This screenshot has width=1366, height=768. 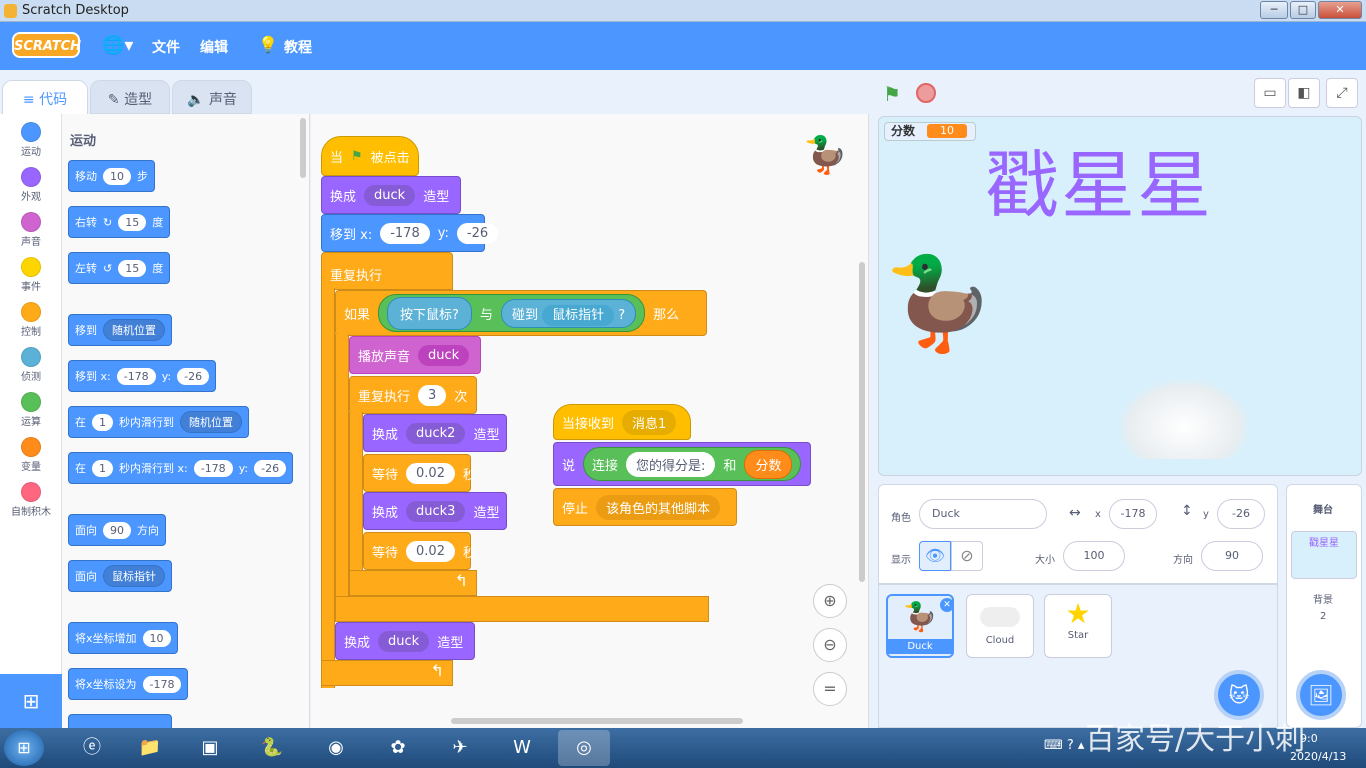 I want to click on bird-app-taskbar-icon: ✈, so click(x=460, y=748).